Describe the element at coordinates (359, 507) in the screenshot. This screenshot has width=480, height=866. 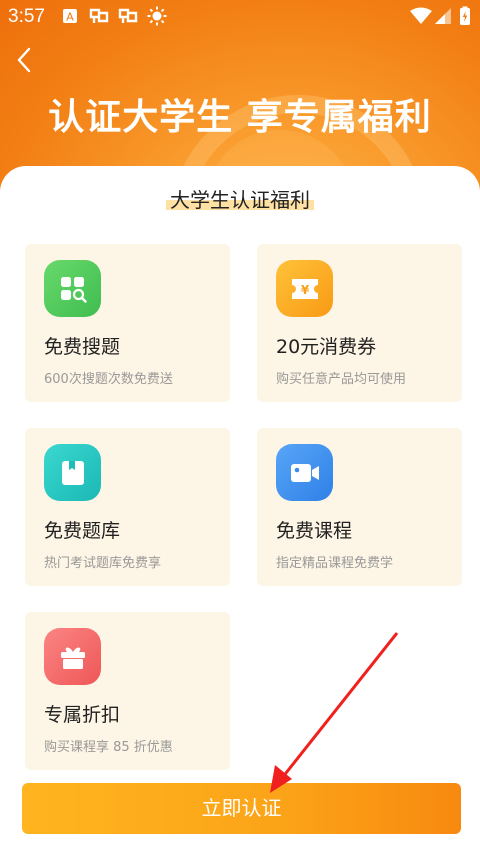
I see `benefit-tile-free-course: 免费课程 指定精品课程免费学` at that location.